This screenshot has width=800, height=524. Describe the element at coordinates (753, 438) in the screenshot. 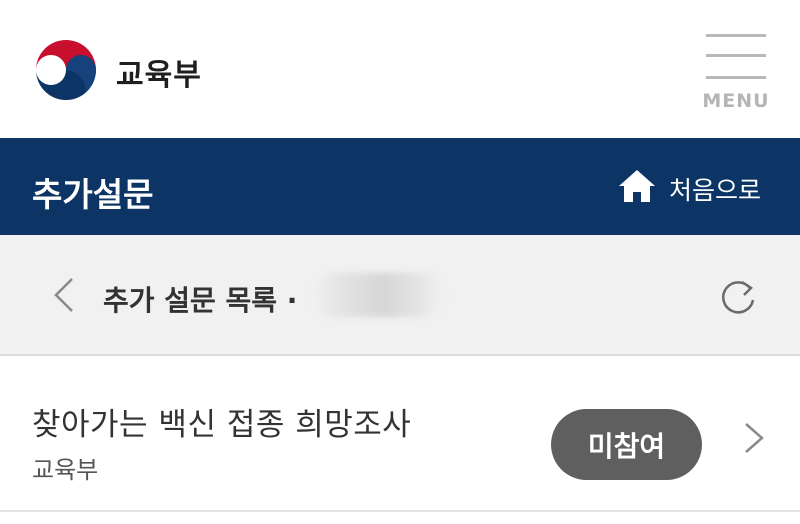

I see `chevron-right-icon` at that location.